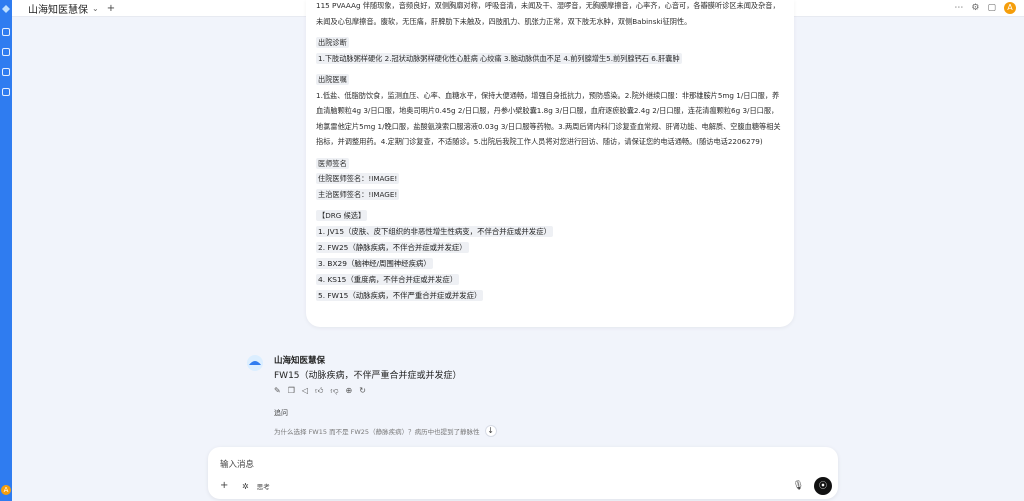  What do you see at coordinates (332, 79) in the screenshot?
I see `advice-heading: 出院医嘱` at bounding box center [332, 79].